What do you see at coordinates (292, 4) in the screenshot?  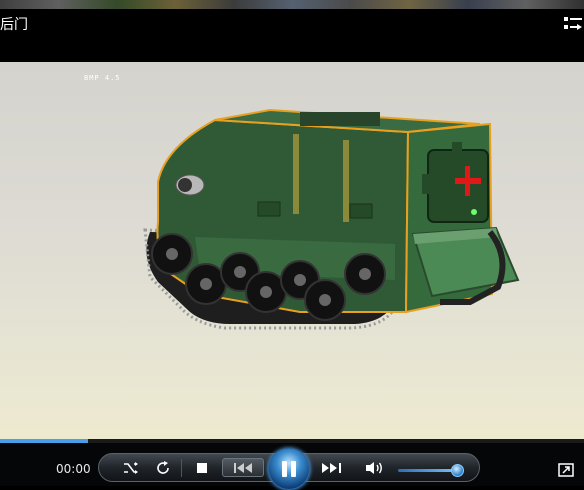 I see `thumbnail-strip` at bounding box center [292, 4].